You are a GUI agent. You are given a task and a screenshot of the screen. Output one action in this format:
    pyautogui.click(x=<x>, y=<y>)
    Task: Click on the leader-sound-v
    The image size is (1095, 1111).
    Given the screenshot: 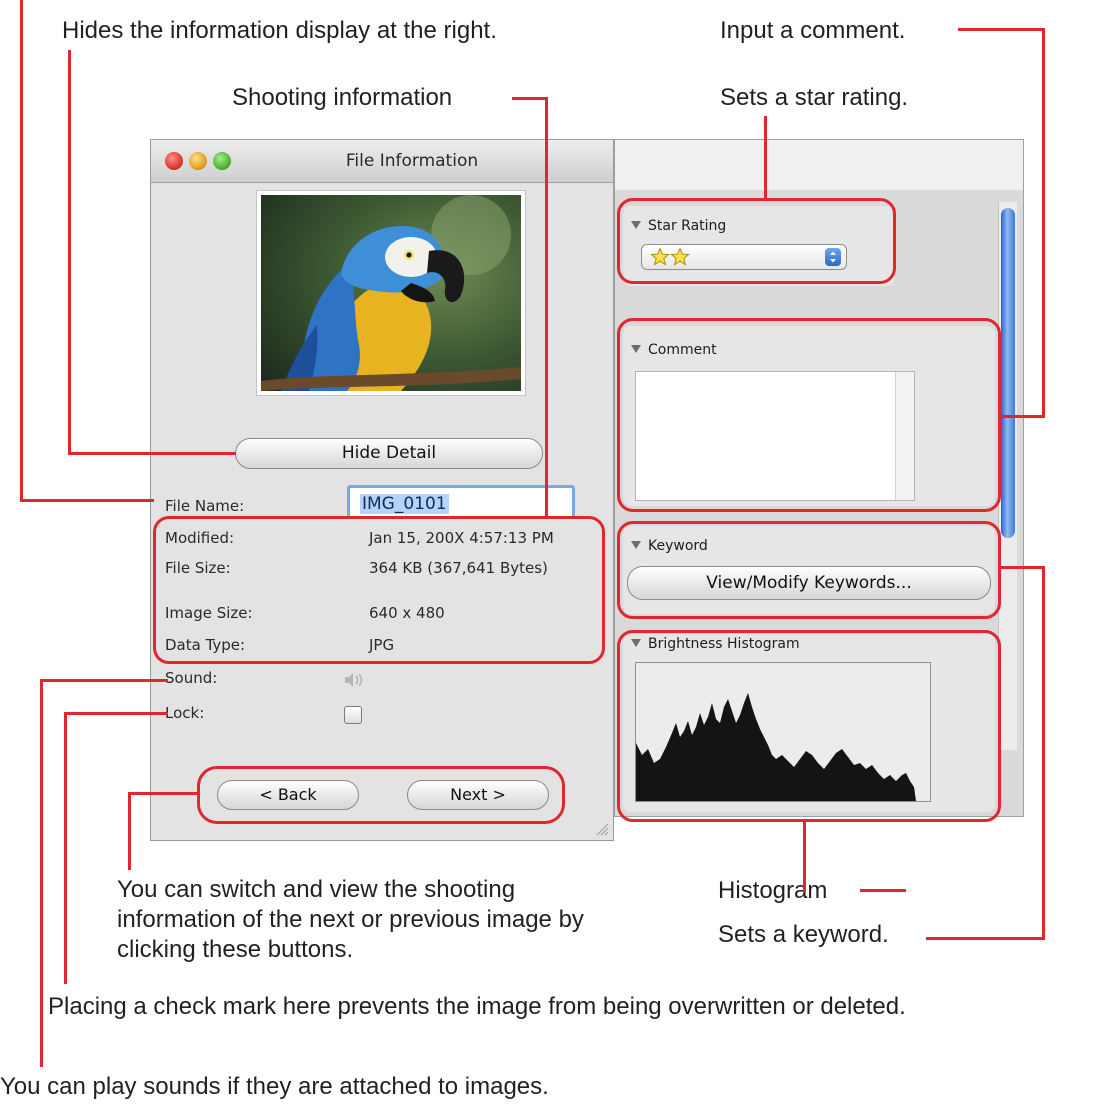 What is the action you would take?
    pyautogui.click(x=41, y=873)
    